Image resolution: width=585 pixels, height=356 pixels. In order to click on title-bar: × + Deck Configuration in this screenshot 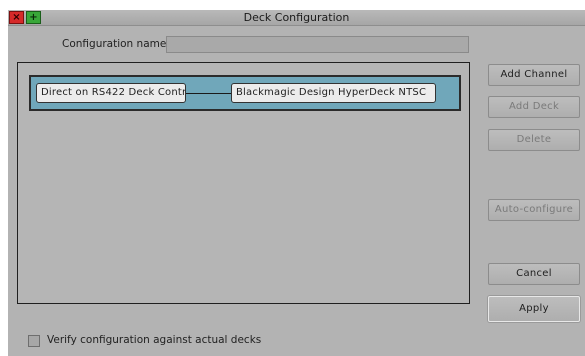, I will do `click(296, 18)`.